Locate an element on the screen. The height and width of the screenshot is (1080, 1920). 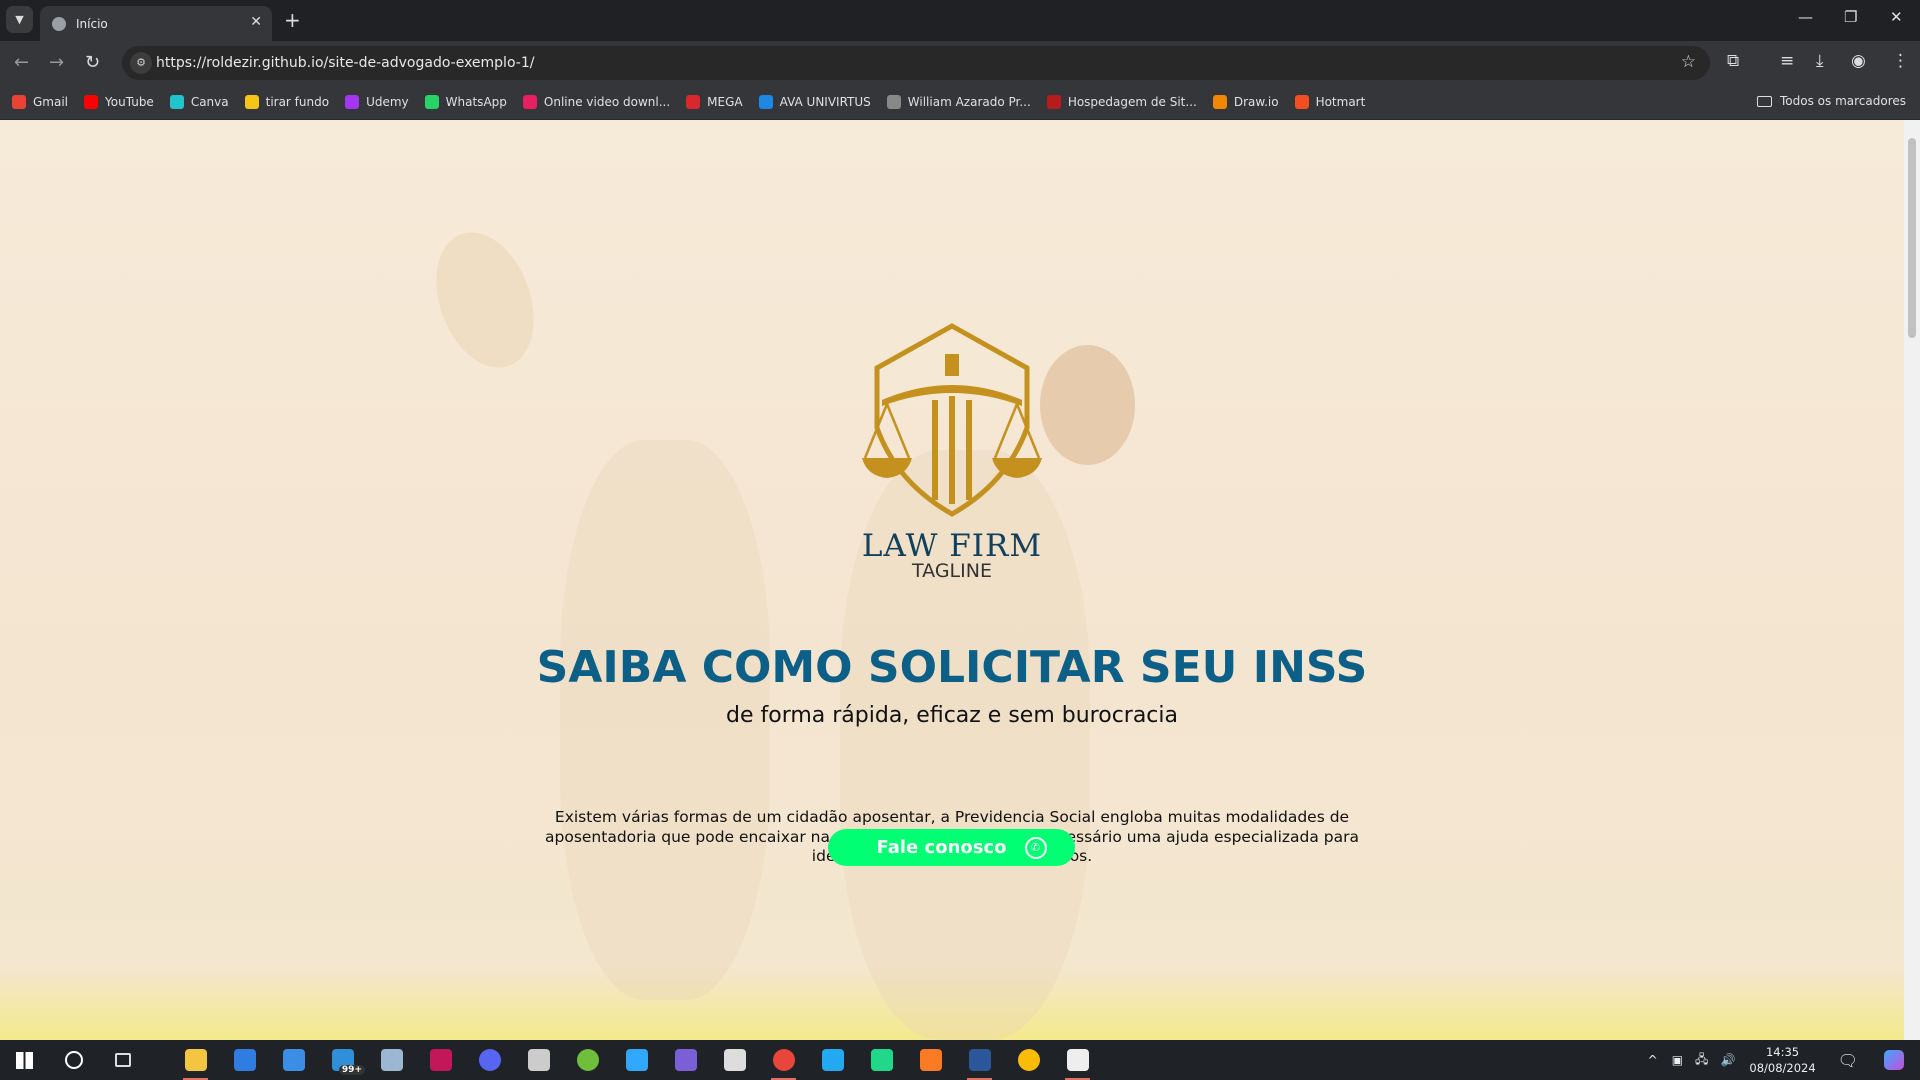
start-button is located at coordinates (24, 1060).